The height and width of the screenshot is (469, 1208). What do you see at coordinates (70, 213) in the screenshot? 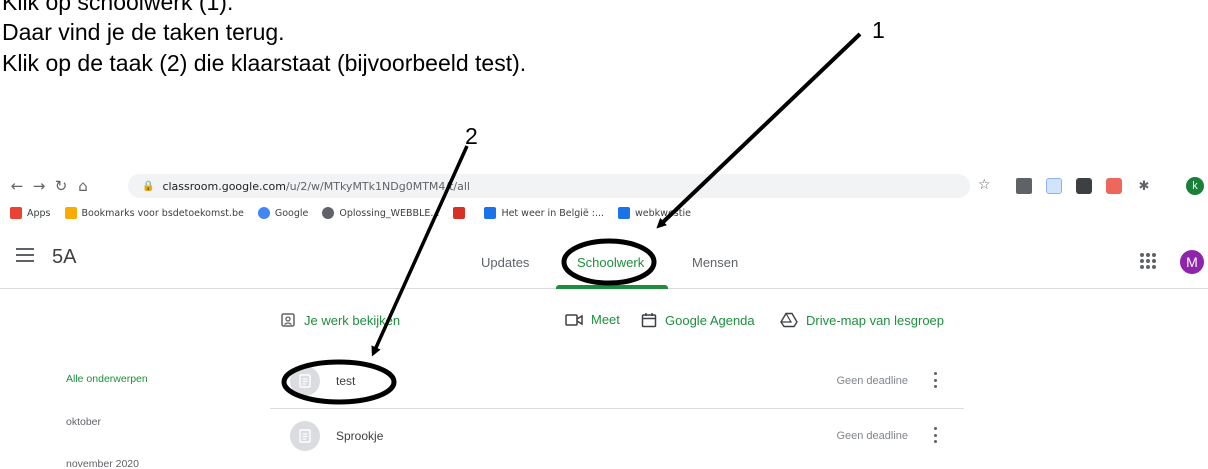
I see `folder-icon` at bounding box center [70, 213].